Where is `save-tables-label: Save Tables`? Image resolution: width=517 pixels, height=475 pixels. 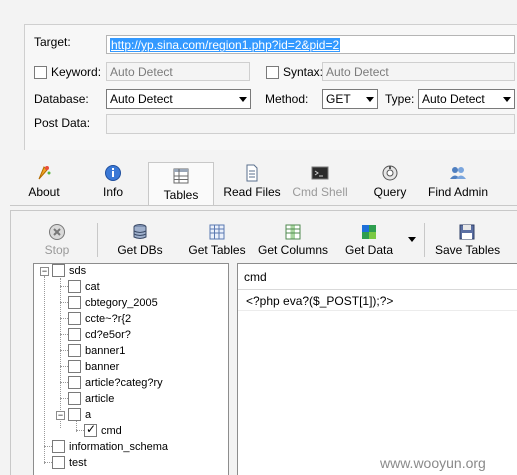 save-tables-label: Save Tables is located at coordinates (468, 250).